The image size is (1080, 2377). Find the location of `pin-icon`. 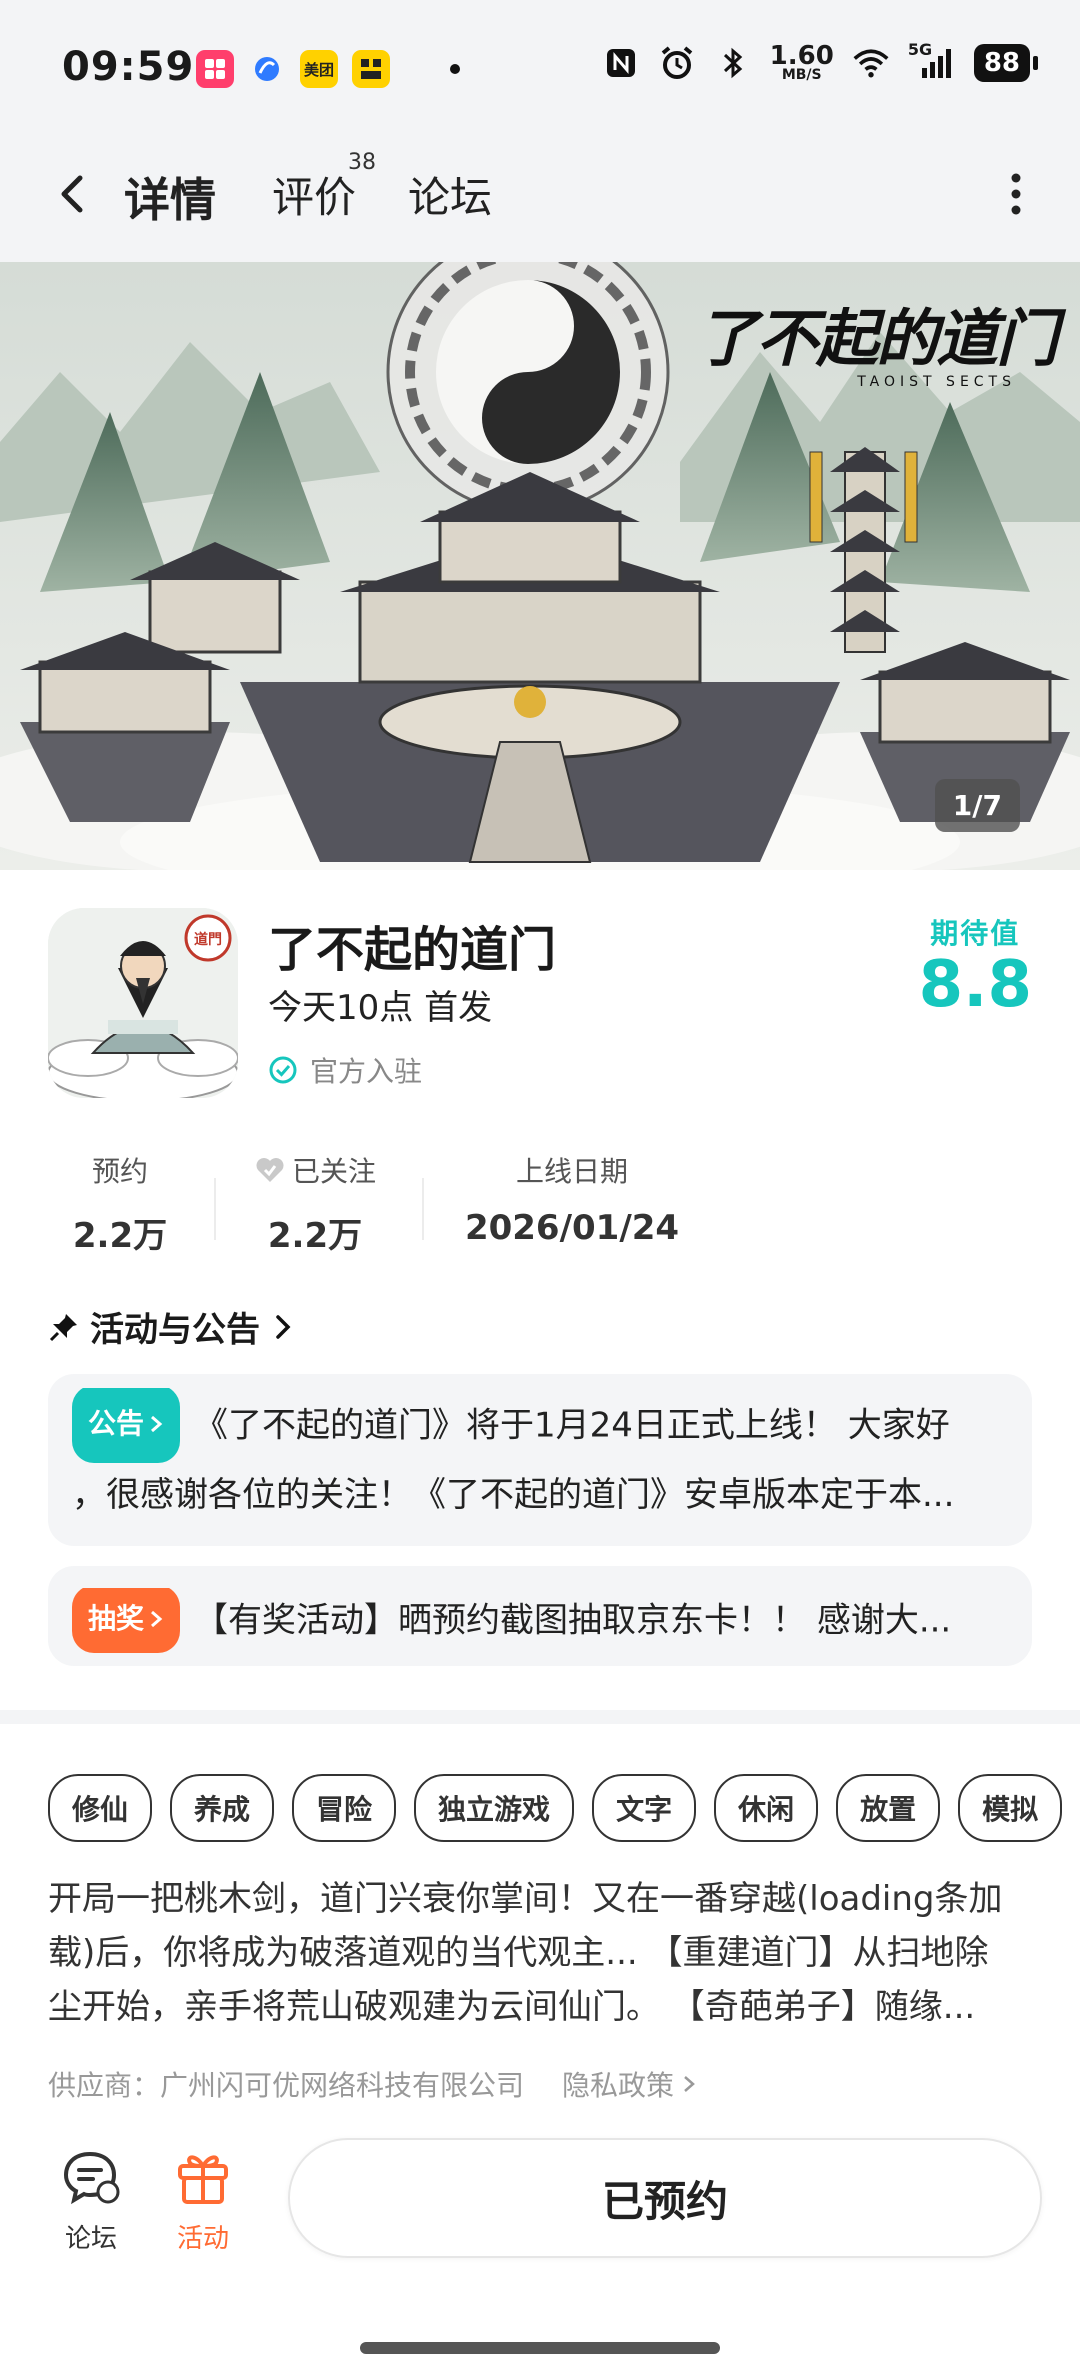

pin-icon is located at coordinates (63, 1327).